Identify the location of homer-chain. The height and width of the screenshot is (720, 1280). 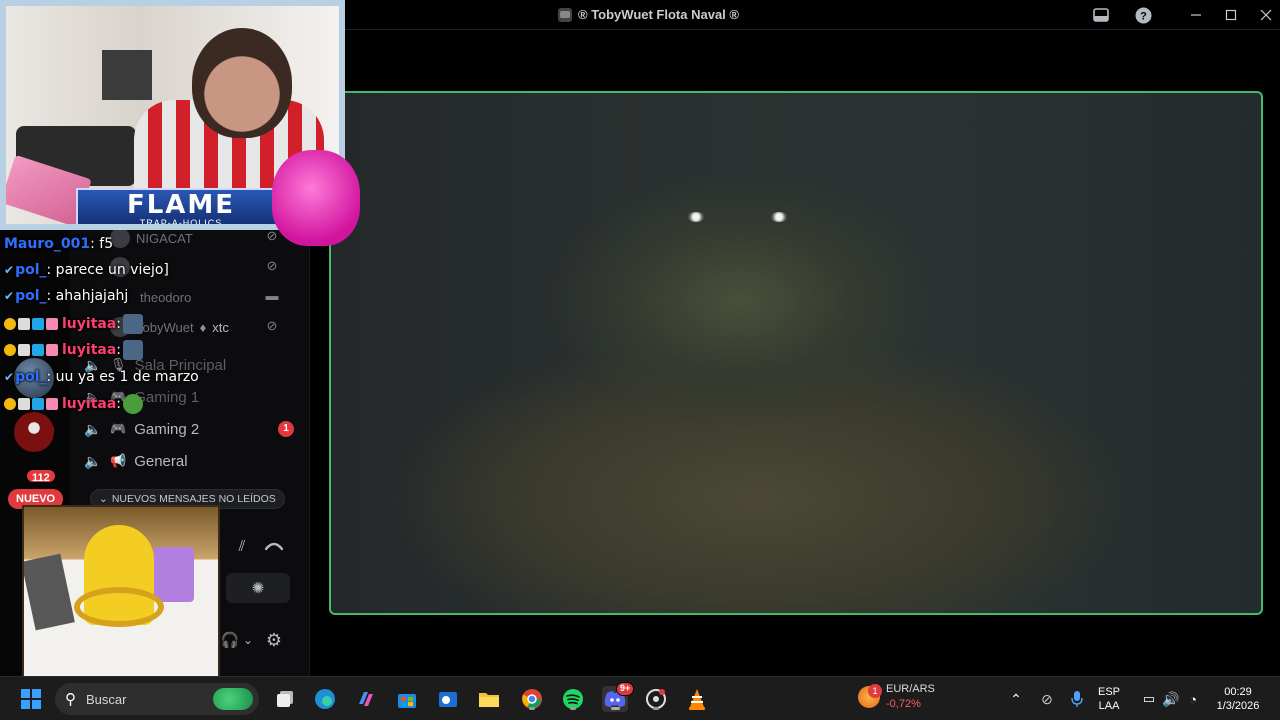
(119, 607).